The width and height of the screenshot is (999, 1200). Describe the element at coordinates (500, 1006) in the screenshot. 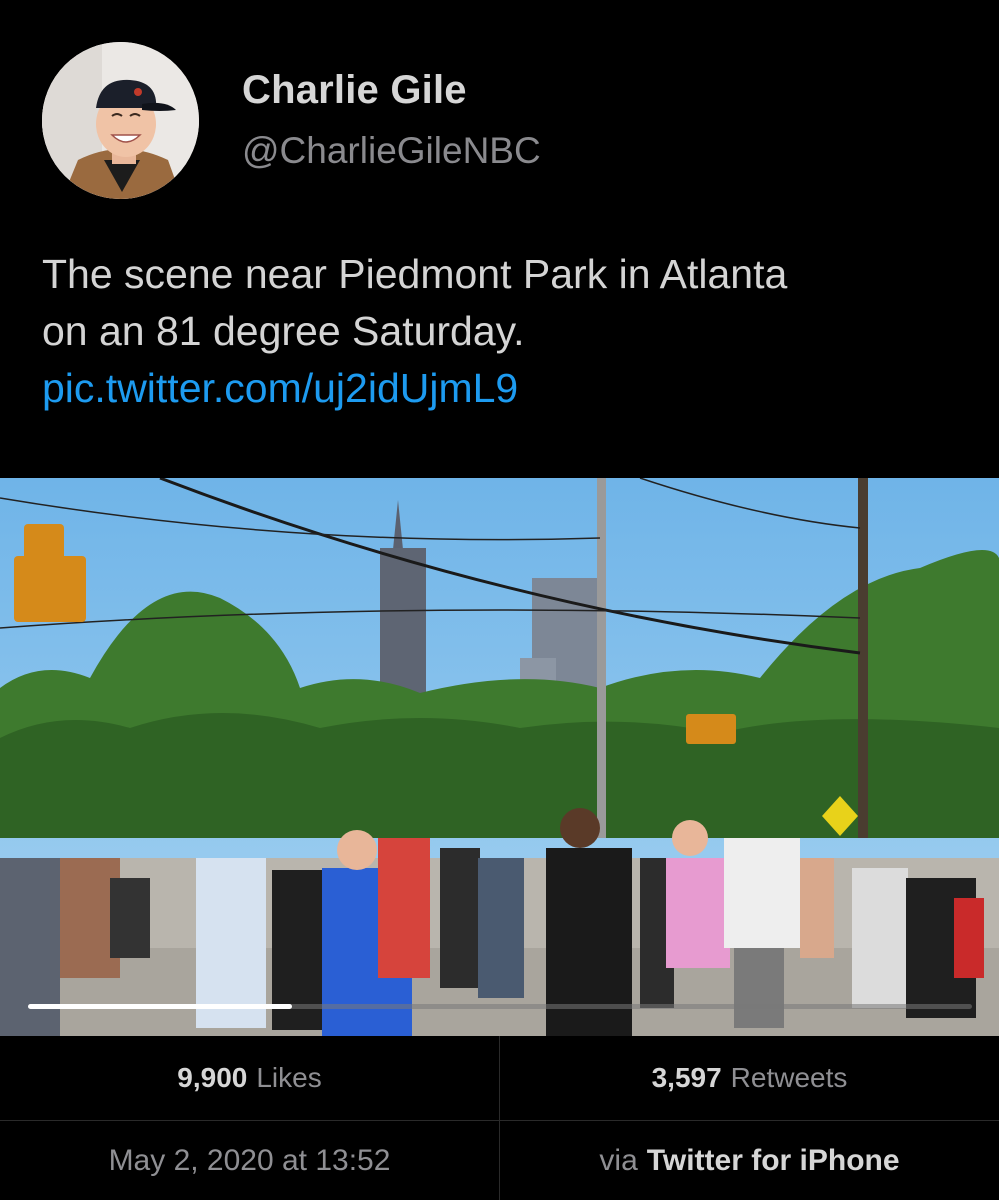

I see `video-progress-bar` at that location.